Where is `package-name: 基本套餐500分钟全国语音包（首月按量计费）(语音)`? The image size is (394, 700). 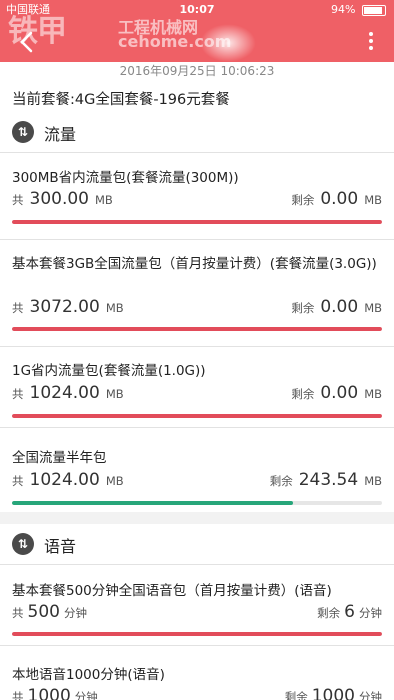 package-name: 基本套餐500分钟全国语音包（首月按量计费）(语音) is located at coordinates (172, 591).